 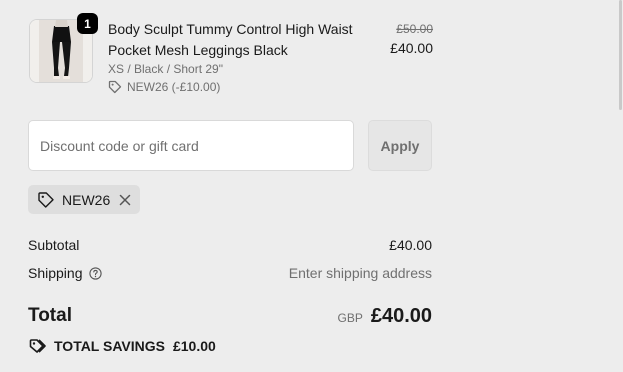 I want to click on applied-discount-chip: NEW26, so click(x=84, y=199).